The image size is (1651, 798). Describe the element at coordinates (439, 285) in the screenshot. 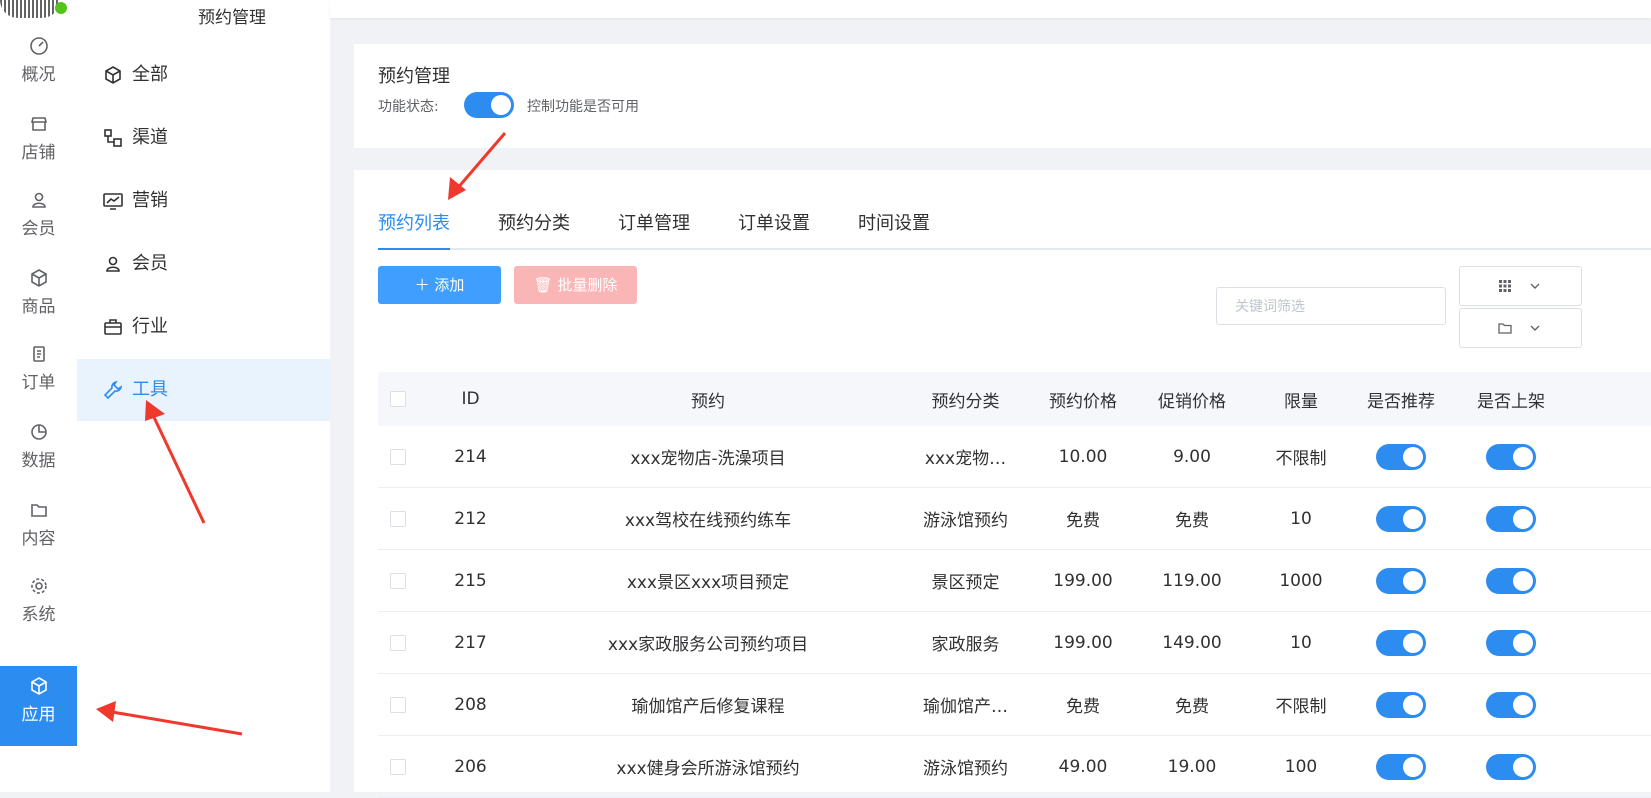

I see `add-button: ＋ 添加` at that location.